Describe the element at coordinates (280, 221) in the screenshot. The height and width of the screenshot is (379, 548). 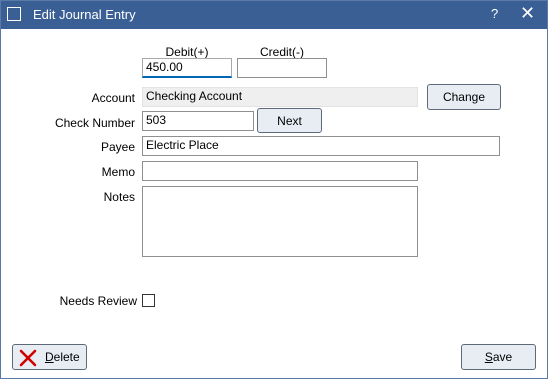
I see `notes-textarea` at that location.